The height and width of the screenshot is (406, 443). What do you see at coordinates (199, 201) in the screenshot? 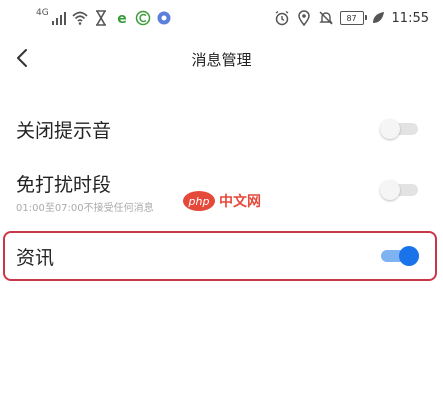
I see `watermark-logo: php` at bounding box center [199, 201].